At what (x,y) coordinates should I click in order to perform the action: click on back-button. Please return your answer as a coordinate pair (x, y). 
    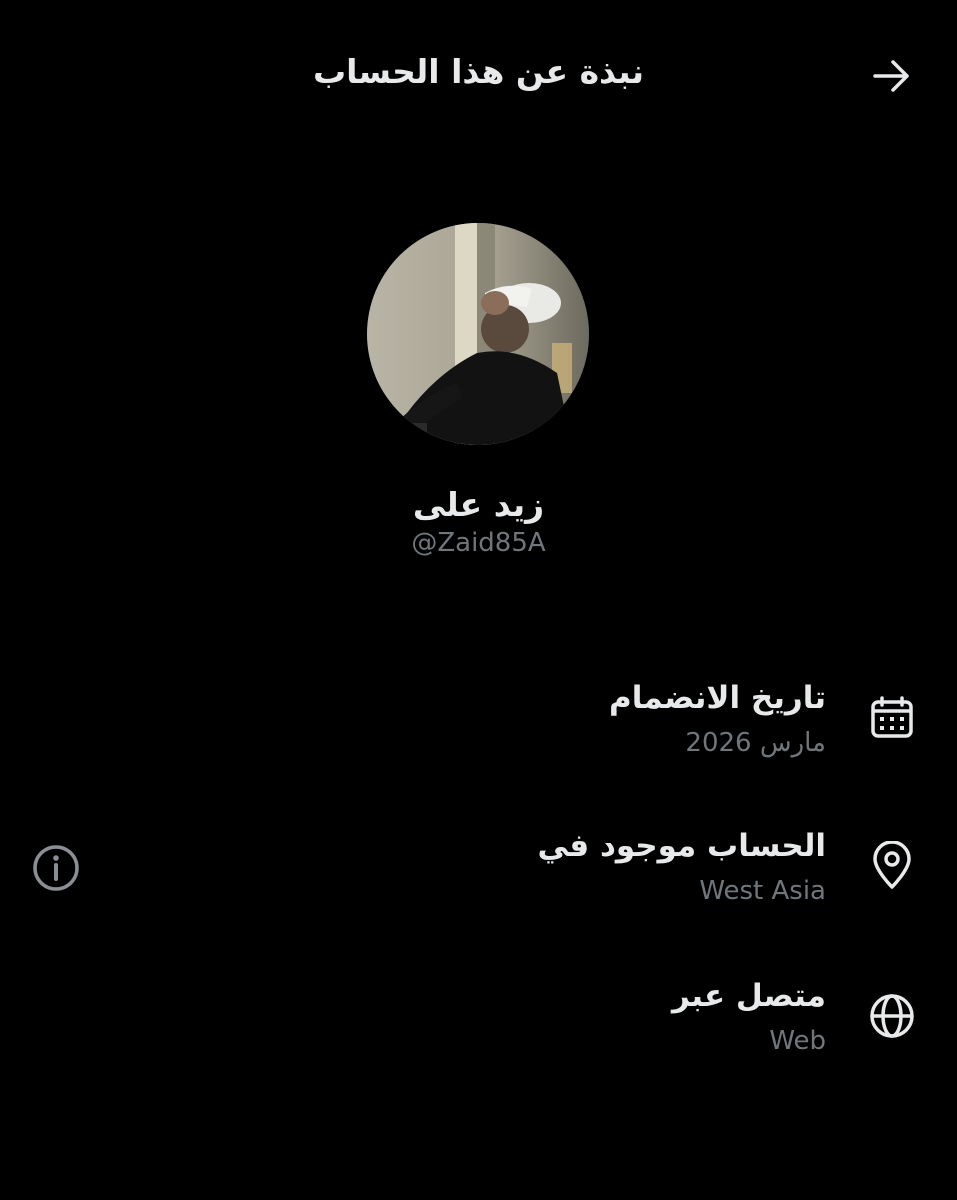
    Looking at the image, I should click on (891, 76).